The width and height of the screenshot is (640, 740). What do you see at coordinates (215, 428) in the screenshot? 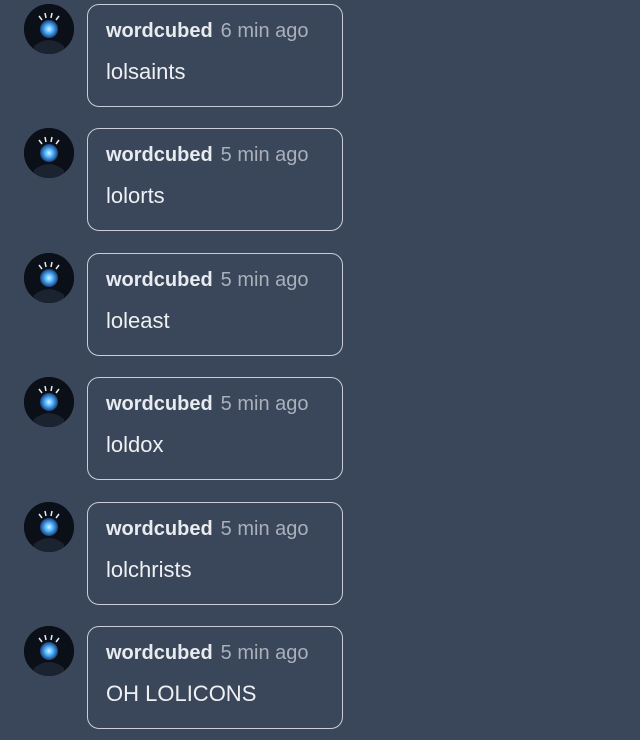
I see `comment-bubble: wordcubed 5 min ago loldox` at bounding box center [215, 428].